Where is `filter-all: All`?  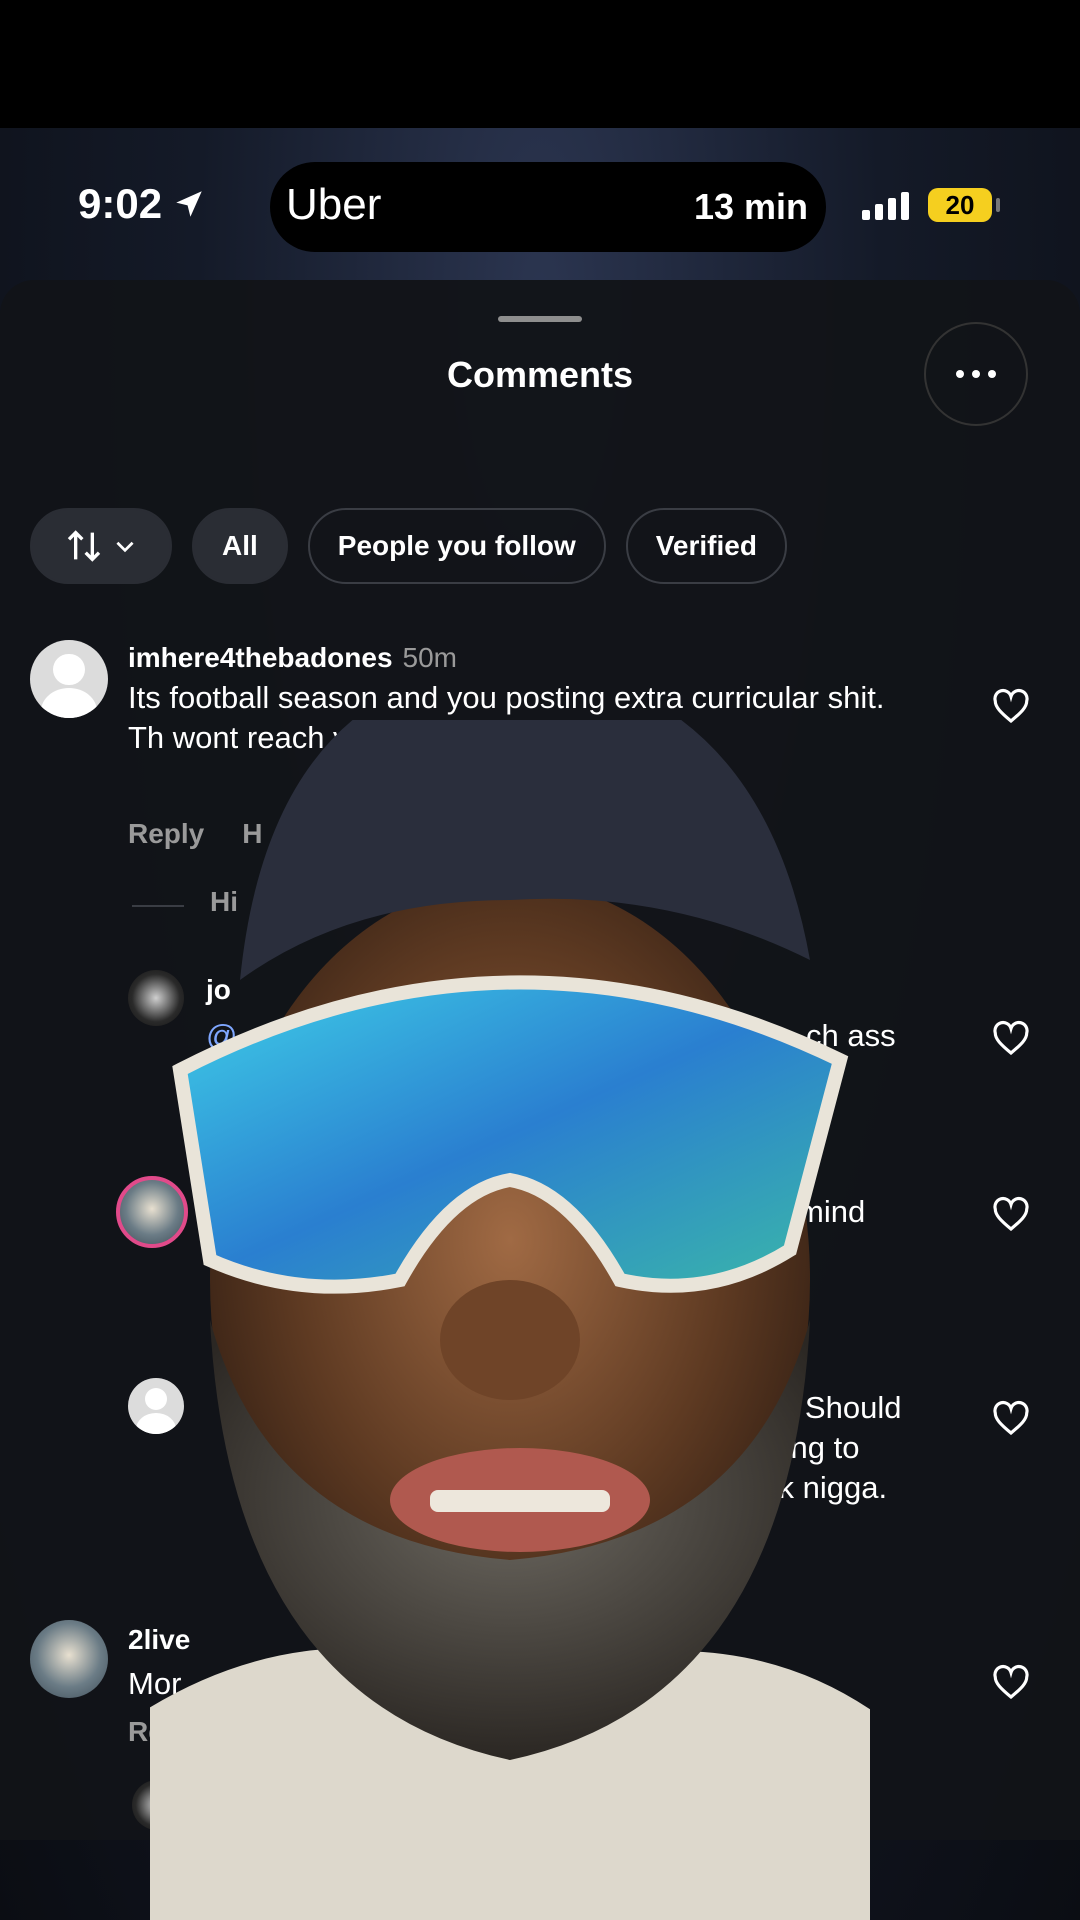
filter-all: All is located at coordinates (240, 546).